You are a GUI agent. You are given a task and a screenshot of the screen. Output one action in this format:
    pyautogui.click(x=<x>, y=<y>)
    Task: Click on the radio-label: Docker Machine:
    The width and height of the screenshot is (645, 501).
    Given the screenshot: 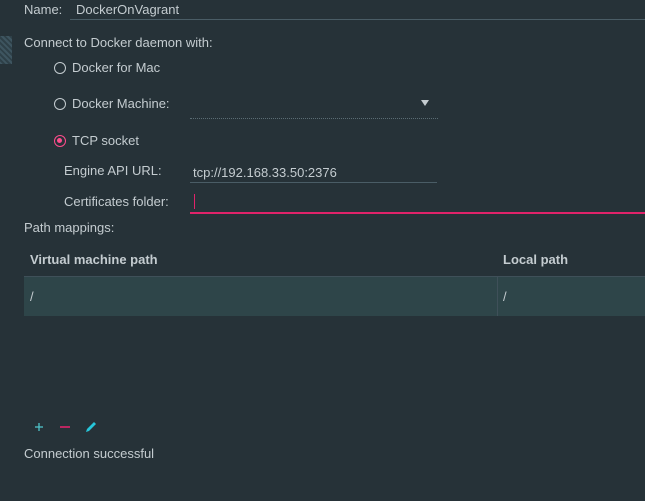 What is the action you would take?
    pyautogui.click(x=121, y=103)
    